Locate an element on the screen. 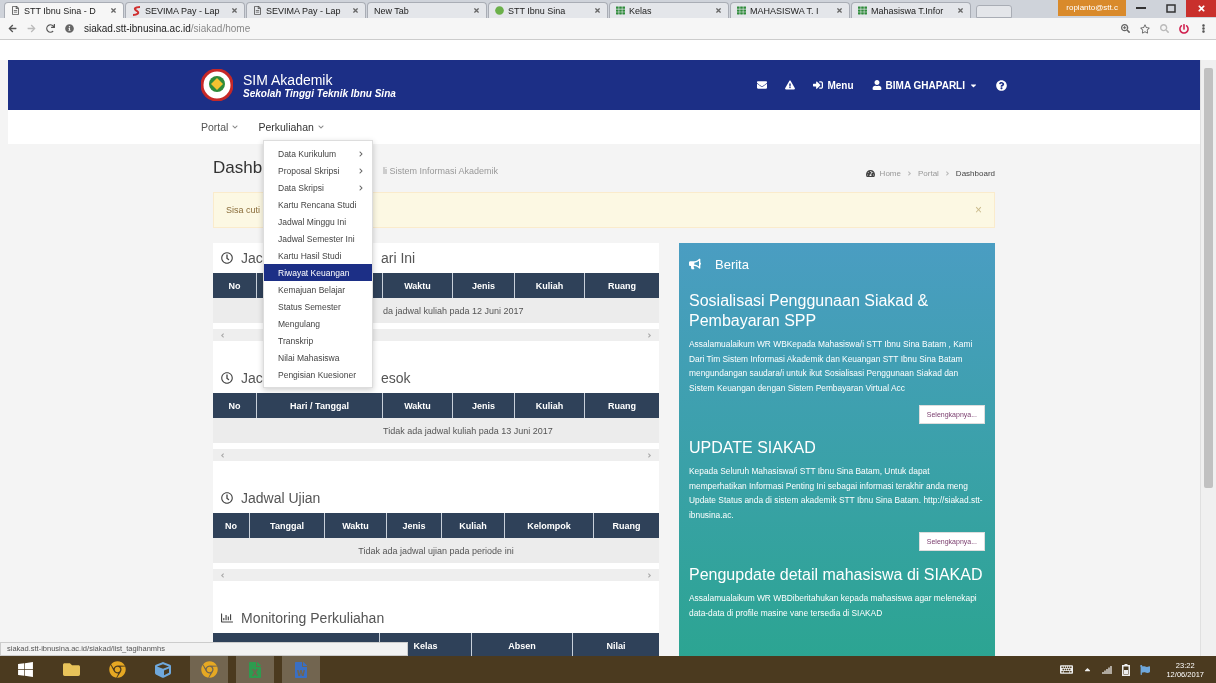 This screenshot has width=1216, height=683. news-body: Assalamualaikum WR WBKepada Mahasiswa/i STT Ibnu Sina Batam , Kami Dari Tim Sistem Informasi Akademik dan Keuangan STT Ibnu Sina Batam mengundangan saudara/i untuk ikut Sosialisasi Penggunaan Siakad dan Sistem Keuangan dengan Sistem Pembayaran Virtual Acc is located at coordinates (831, 366).